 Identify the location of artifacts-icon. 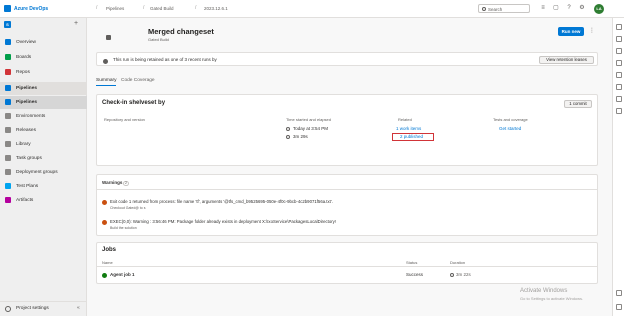
(8, 200).